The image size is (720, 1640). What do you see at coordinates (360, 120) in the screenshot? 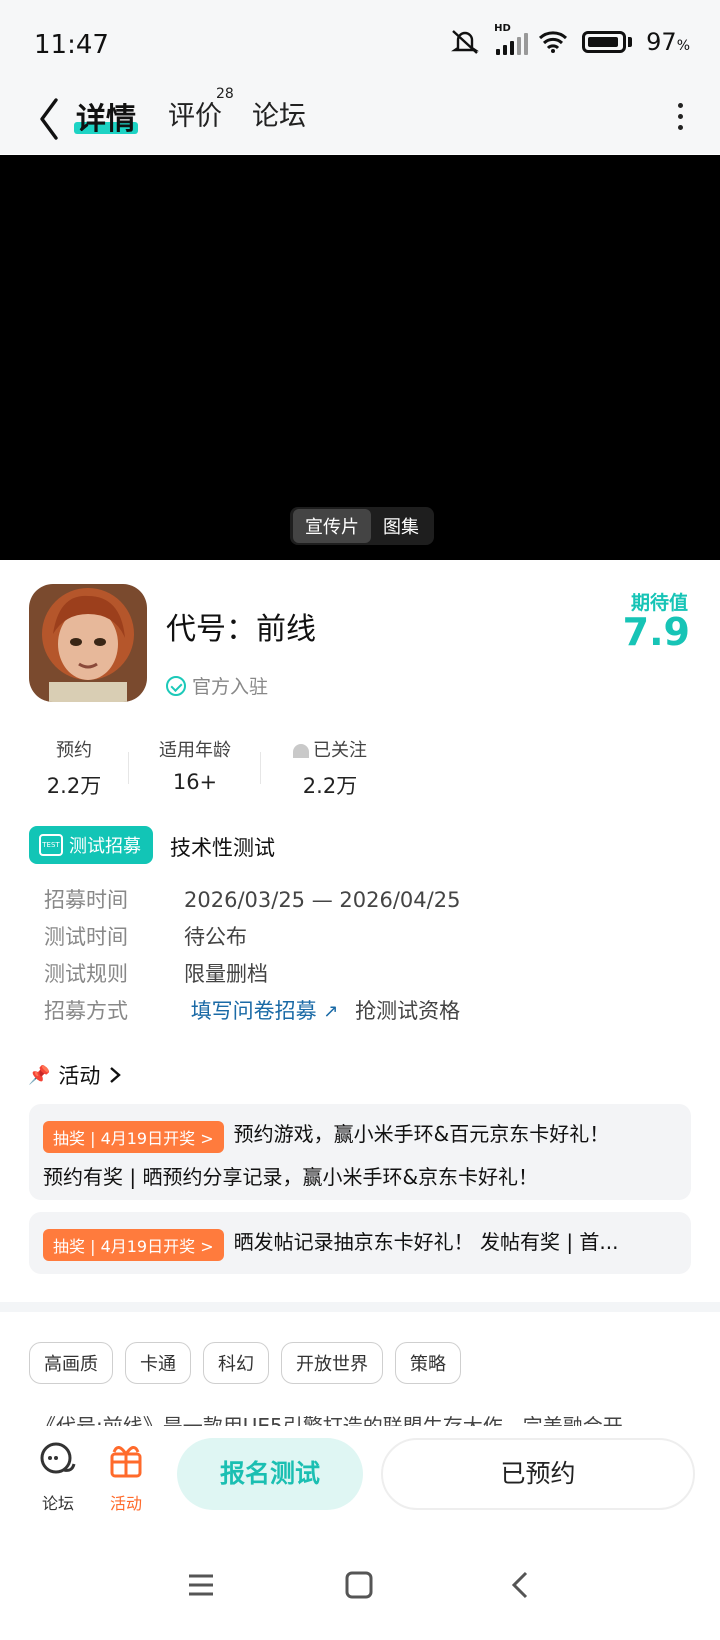
I see `top-nav: 详情 评价 28 论坛` at bounding box center [360, 120].